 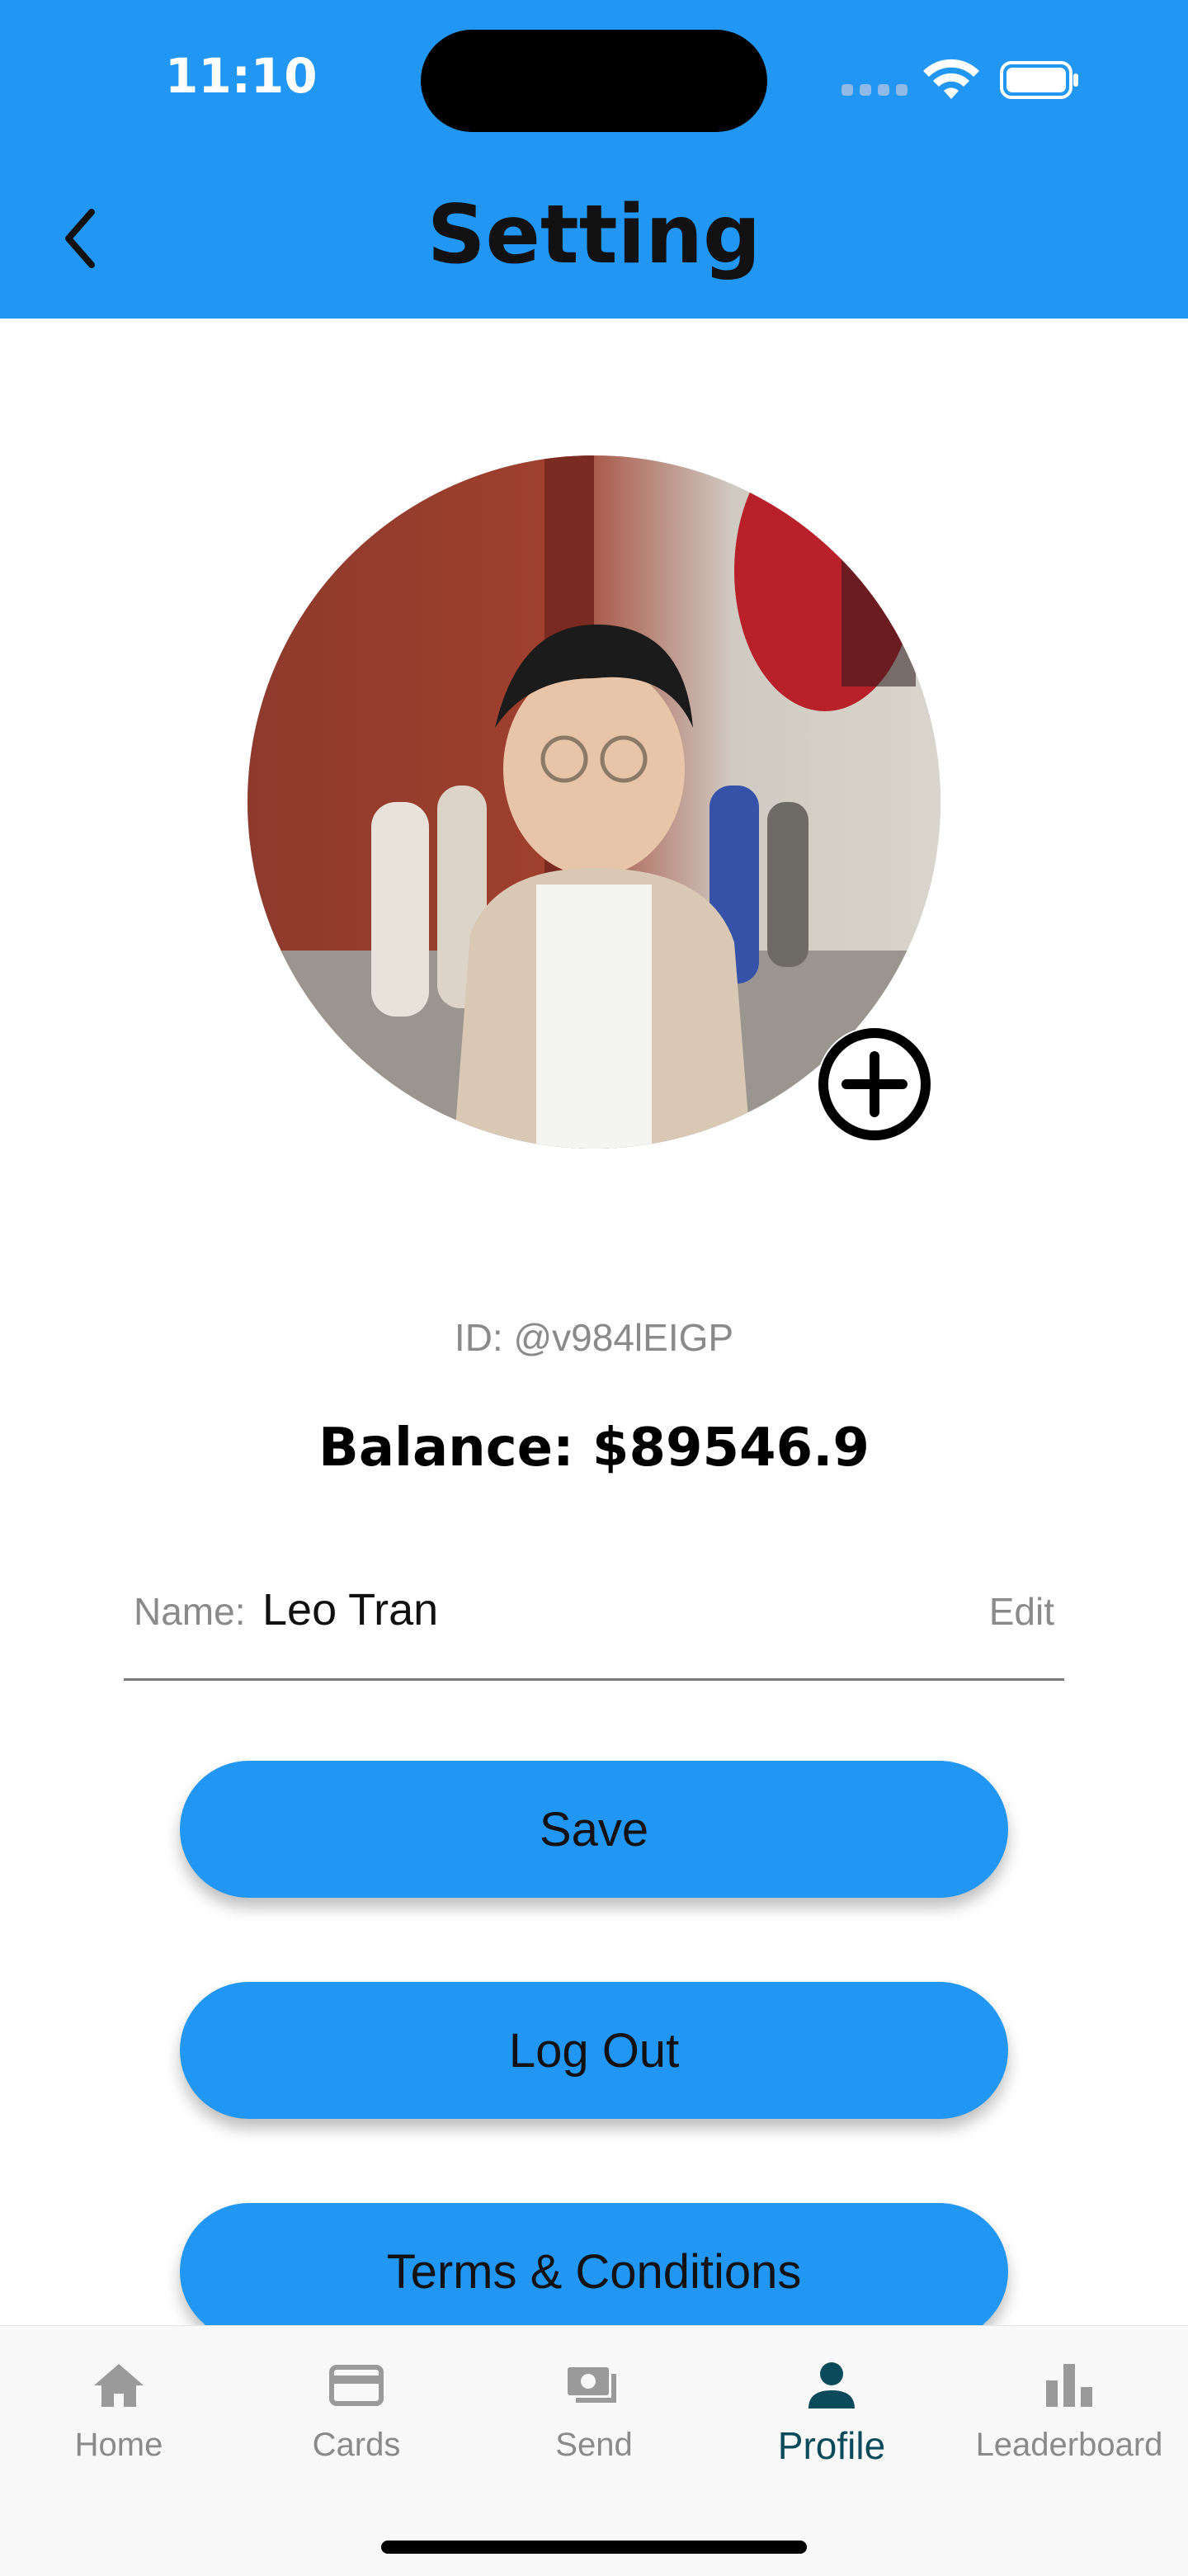 What do you see at coordinates (1021, 1611) in the screenshot?
I see `edit-name-button: Edit` at bounding box center [1021, 1611].